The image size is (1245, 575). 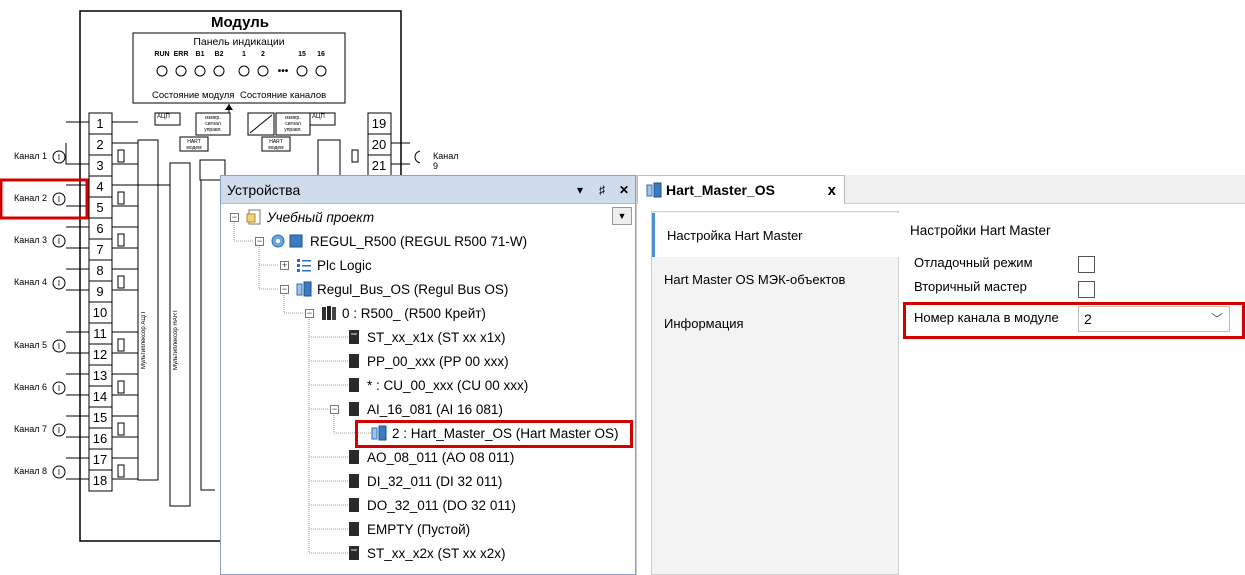 What do you see at coordinates (100, 291) in the screenshot?
I see `terminal-number: 9` at bounding box center [100, 291].